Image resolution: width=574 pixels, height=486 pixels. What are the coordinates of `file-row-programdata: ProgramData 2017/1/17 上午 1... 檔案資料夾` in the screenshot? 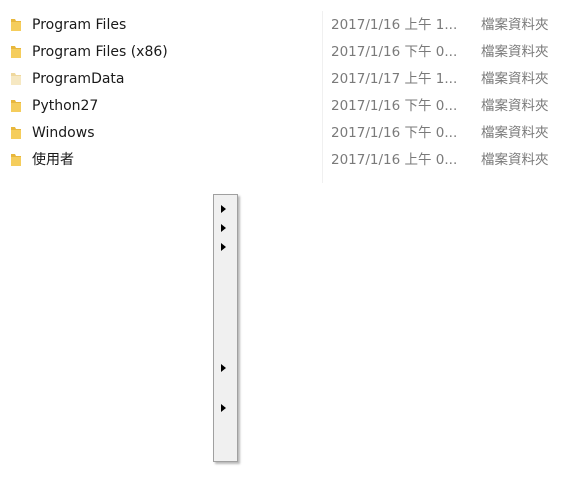 It's located at (287, 78).